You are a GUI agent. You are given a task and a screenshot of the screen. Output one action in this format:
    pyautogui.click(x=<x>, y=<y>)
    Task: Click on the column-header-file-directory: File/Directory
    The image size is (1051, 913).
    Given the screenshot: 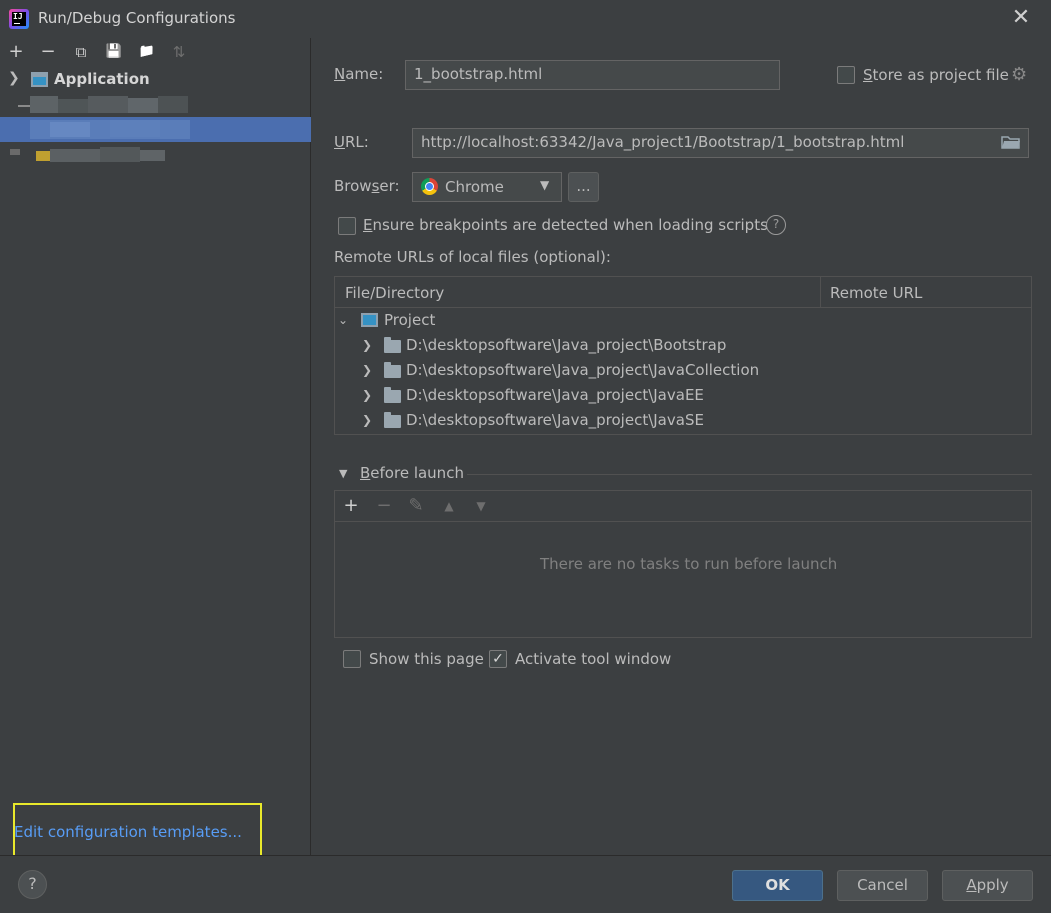 What is the action you would take?
    pyautogui.click(x=394, y=293)
    